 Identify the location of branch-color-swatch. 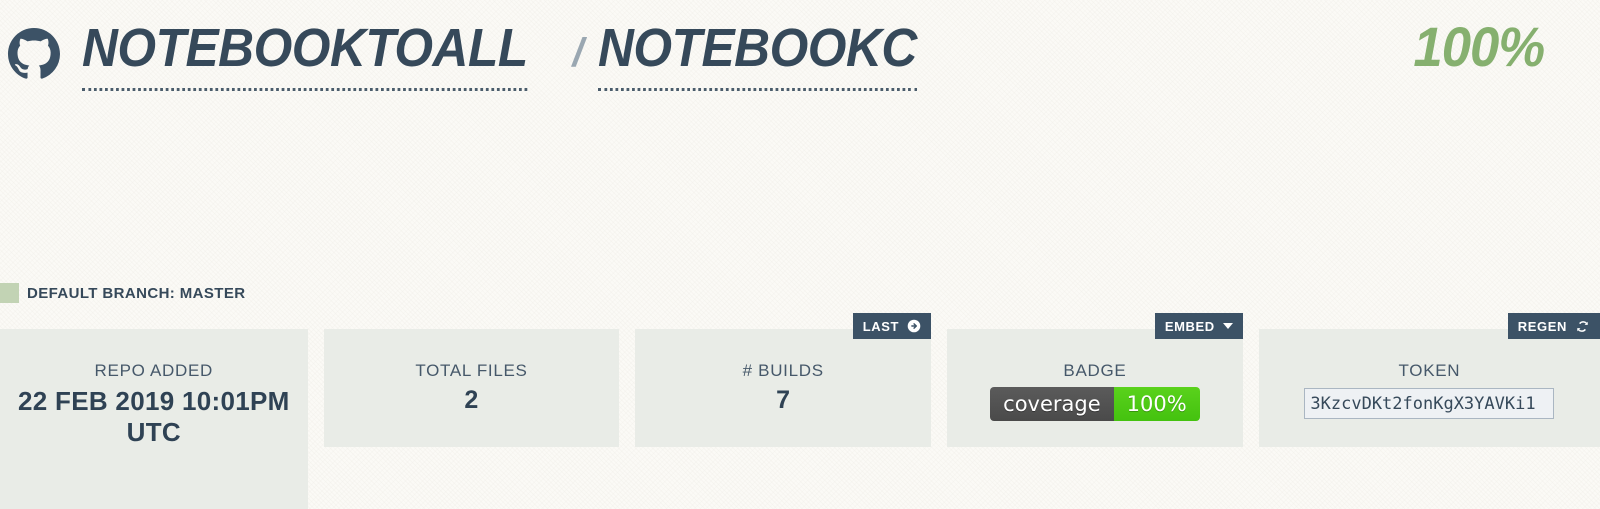
(9, 293).